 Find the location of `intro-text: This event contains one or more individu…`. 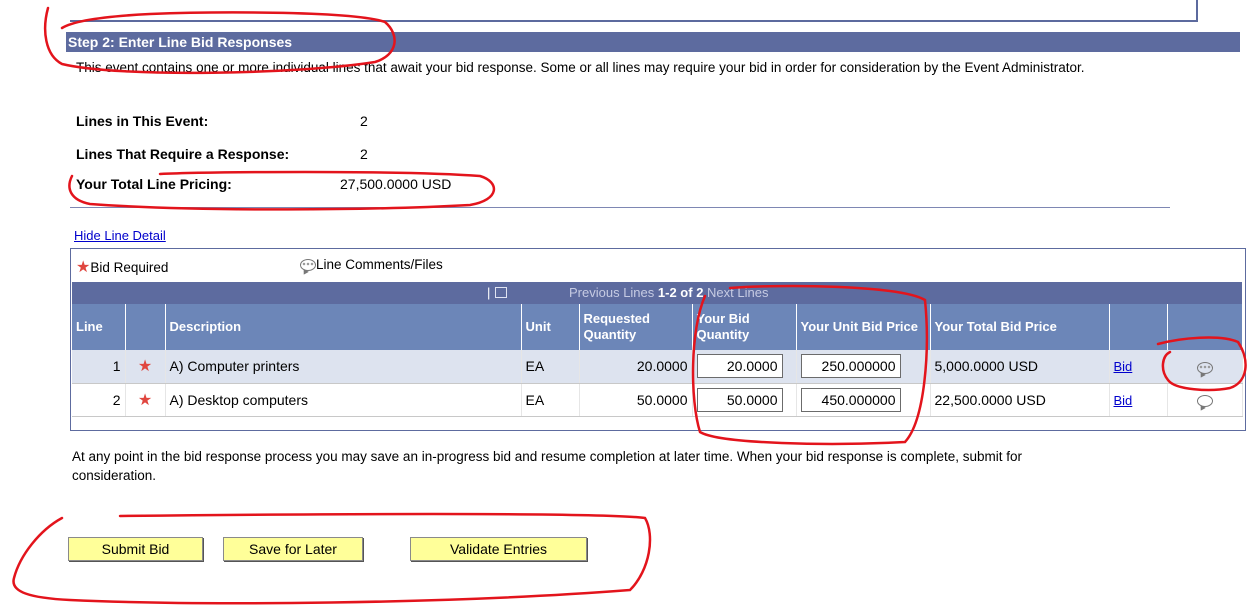

intro-text: This event contains one or more individu… is located at coordinates (580, 67).